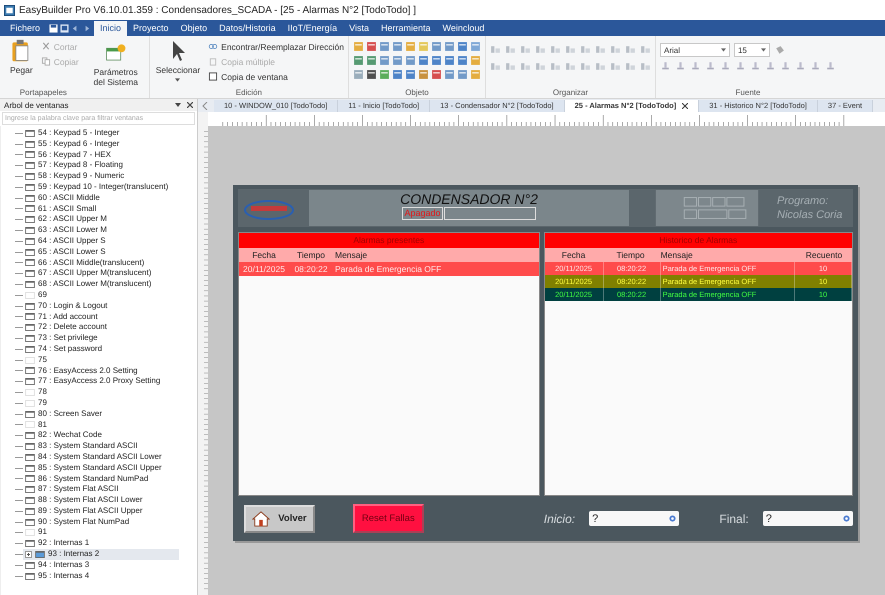  What do you see at coordinates (66, 306) in the screenshot?
I see `tree-item: 70 : Login & Logout` at bounding box center [66, 306].